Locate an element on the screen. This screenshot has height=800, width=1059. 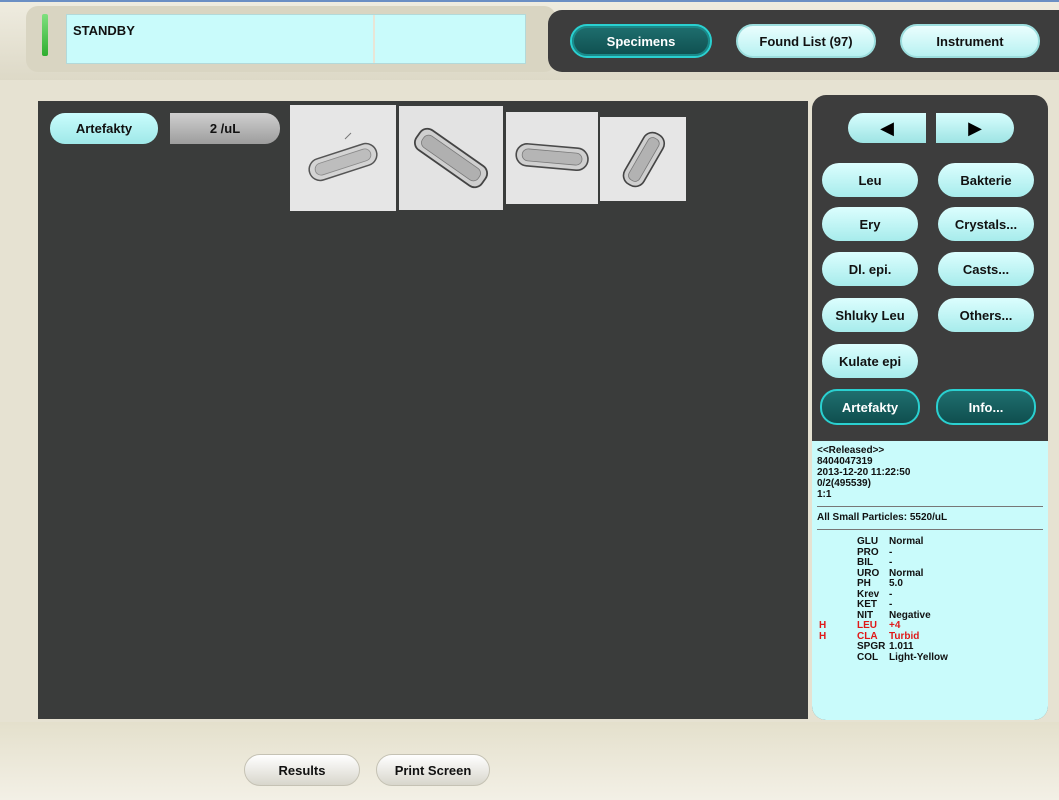
test-row: H LEU +4 is located at coordinates (860, 625).